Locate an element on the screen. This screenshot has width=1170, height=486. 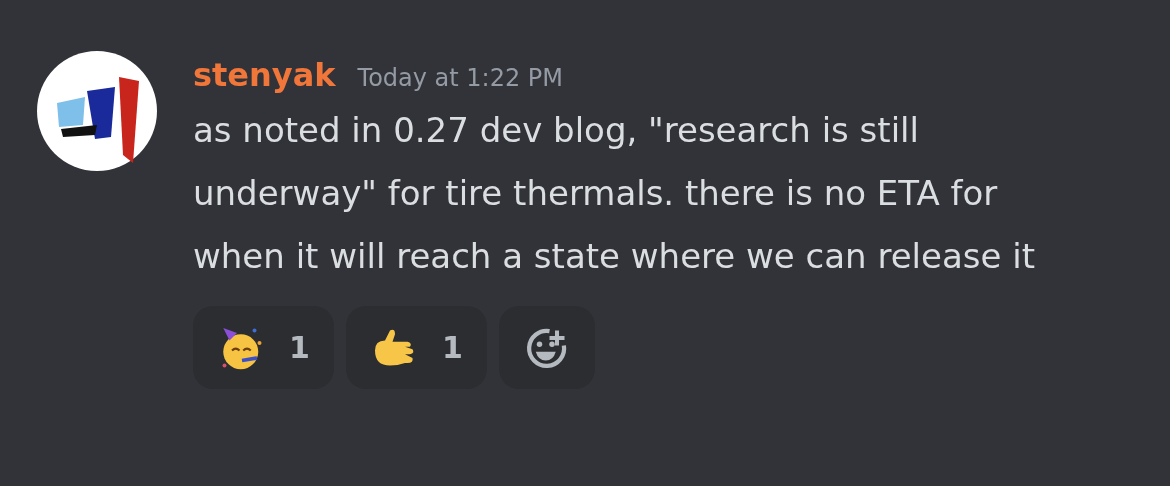
timestamp: Today at 1:22 PM is located at coordinates (460, 78).